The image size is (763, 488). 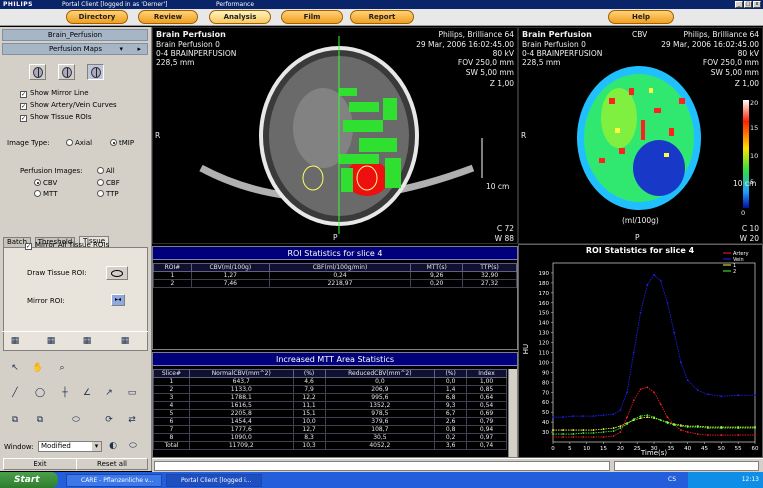 What do you see at coordinates (54, 93) in the screenshot?
I see `show-mirror-line-checkbox: ✓ Show Mirror Line` at bounding box center [54, 93].